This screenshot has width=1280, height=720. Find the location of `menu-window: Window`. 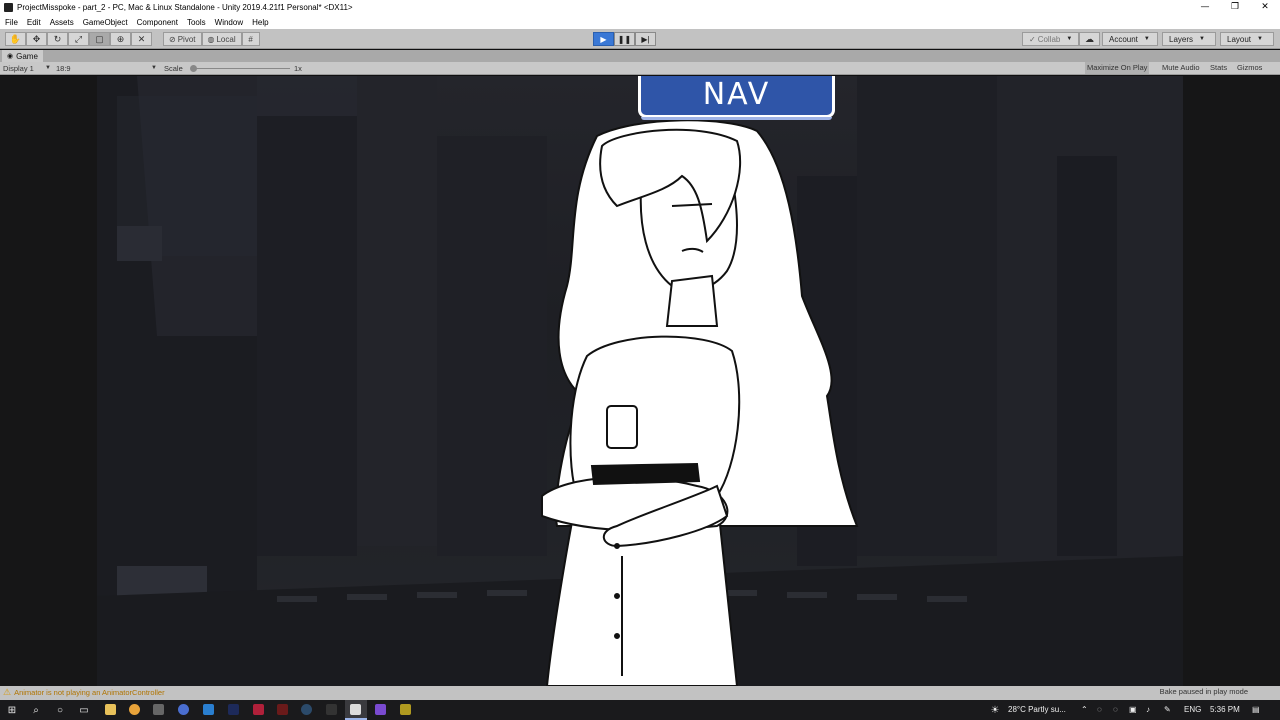

menu-window: Window is located at coordinates (229, 22).